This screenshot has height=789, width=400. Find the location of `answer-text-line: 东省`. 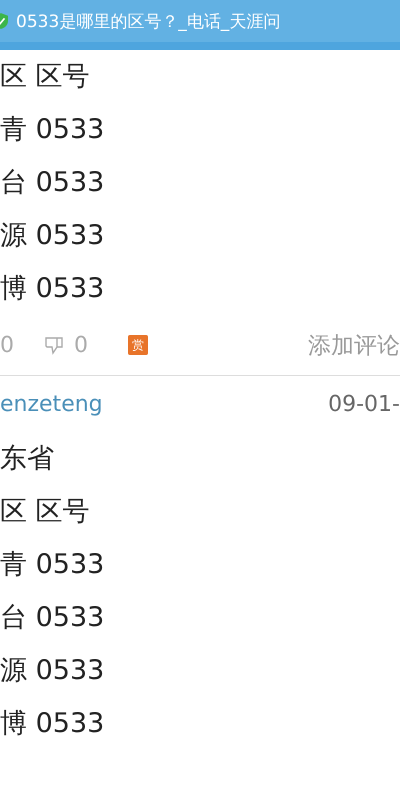

answer-text-line: 东省 is located at coordinates (27, 459).